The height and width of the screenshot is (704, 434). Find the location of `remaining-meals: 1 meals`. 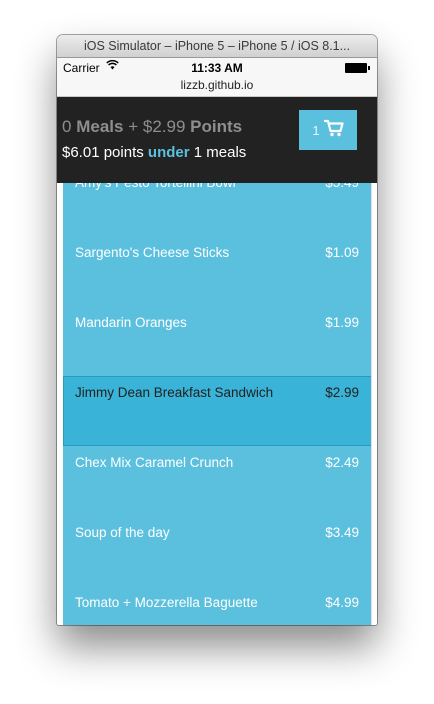

remaining-meals: 1 meals is located at coordinates (220, 152).